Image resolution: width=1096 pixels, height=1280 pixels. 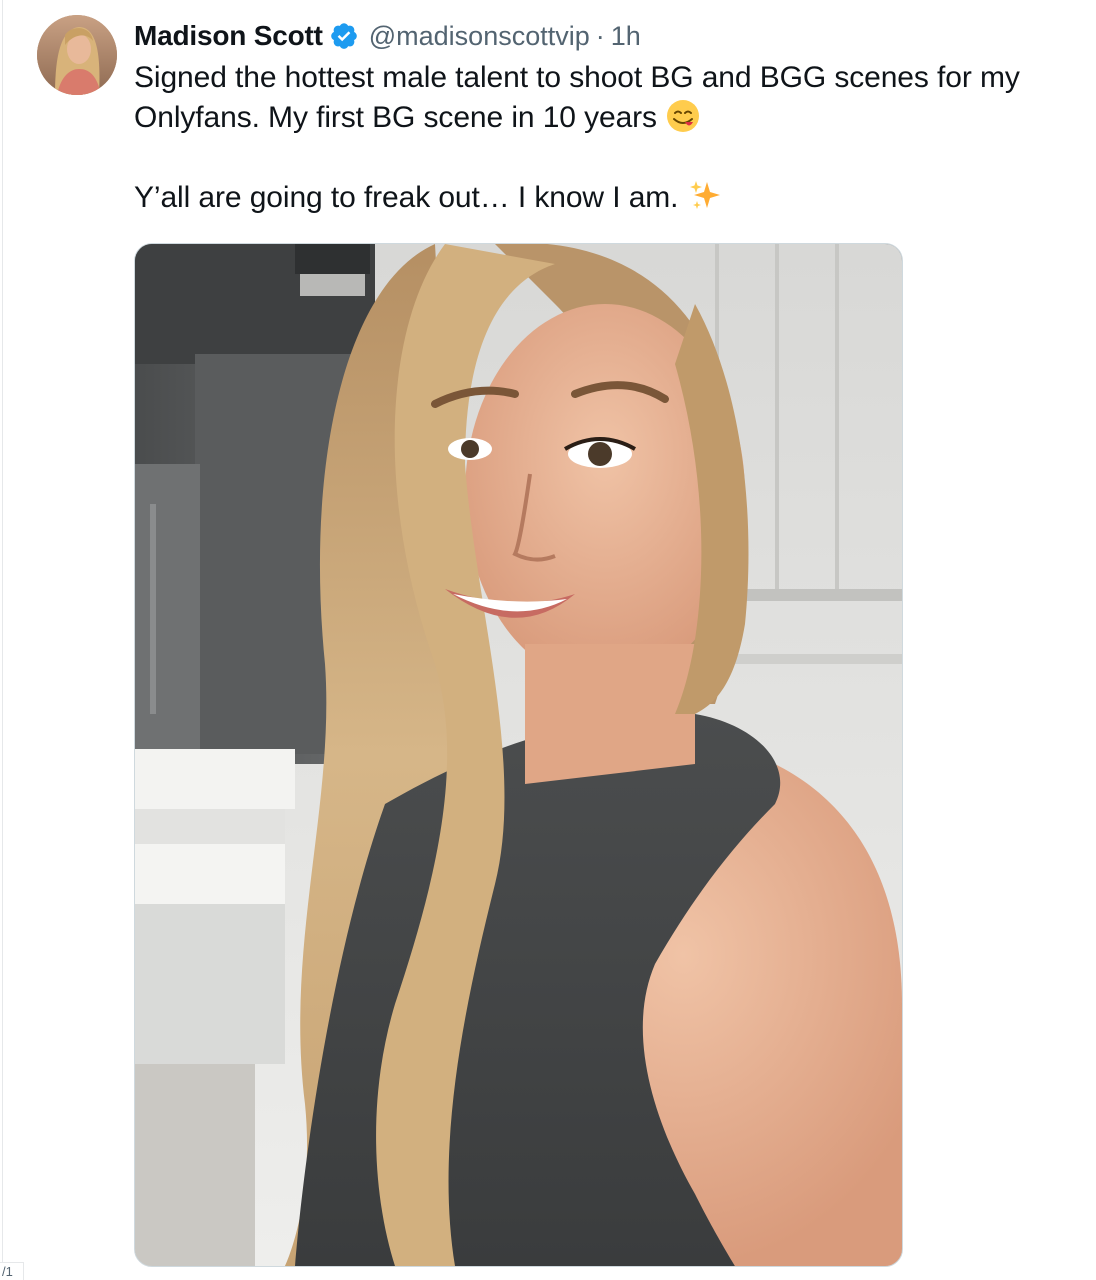 I want to click on avatar-photo-icon, so click(x=77, y=55).